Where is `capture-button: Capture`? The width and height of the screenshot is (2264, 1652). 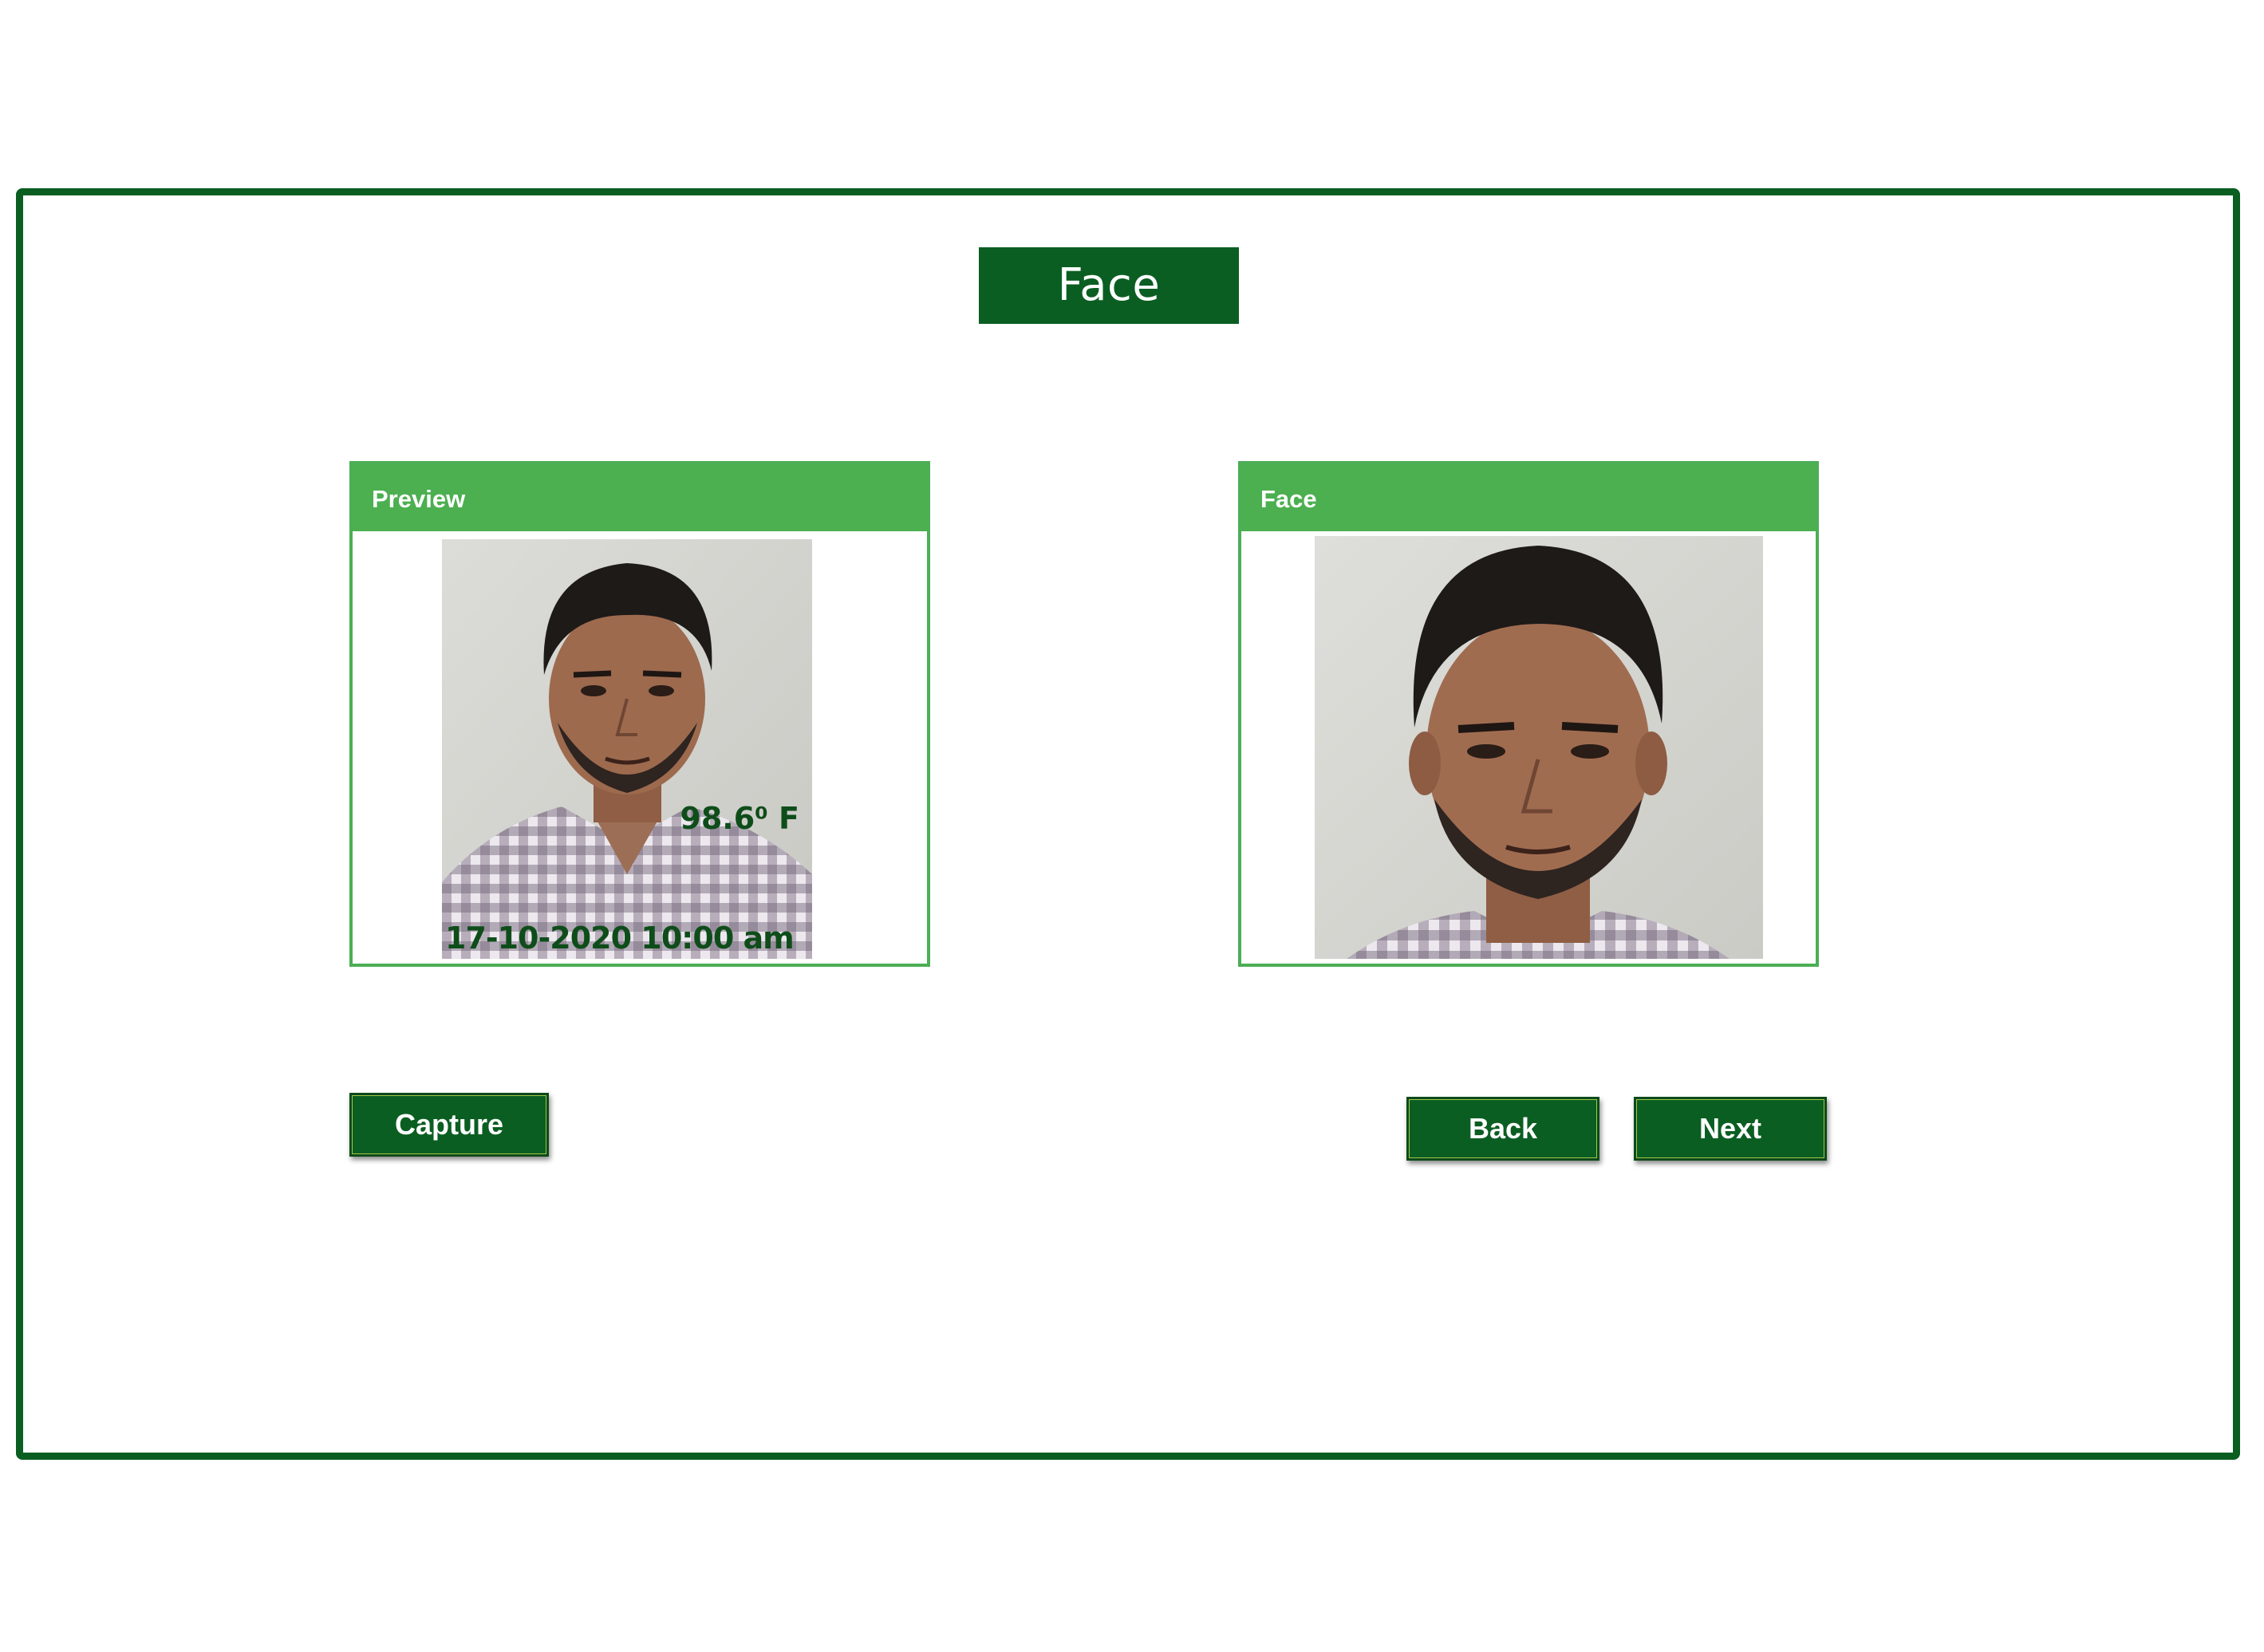
capture-button: Capture is located at coordinates (449, 1125).